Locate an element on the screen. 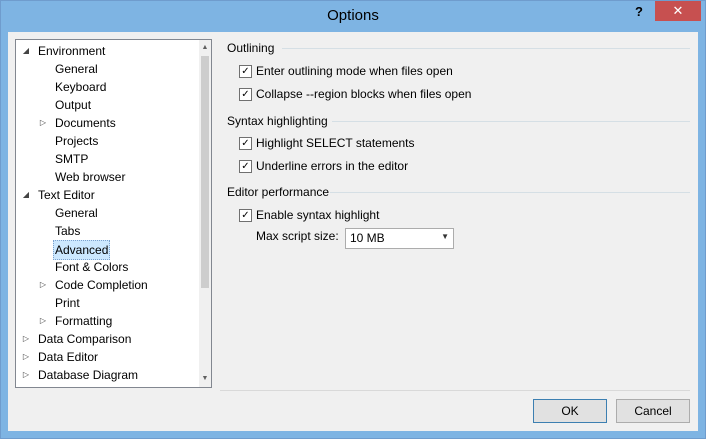  highlight-select-label: Highlight SELECT statements is located at coordinates (335, 143).